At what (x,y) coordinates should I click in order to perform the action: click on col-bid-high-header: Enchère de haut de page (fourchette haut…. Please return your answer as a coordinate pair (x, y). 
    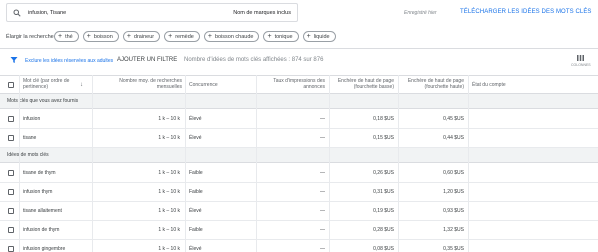
    Looking at the image, I should click on (432, 84).